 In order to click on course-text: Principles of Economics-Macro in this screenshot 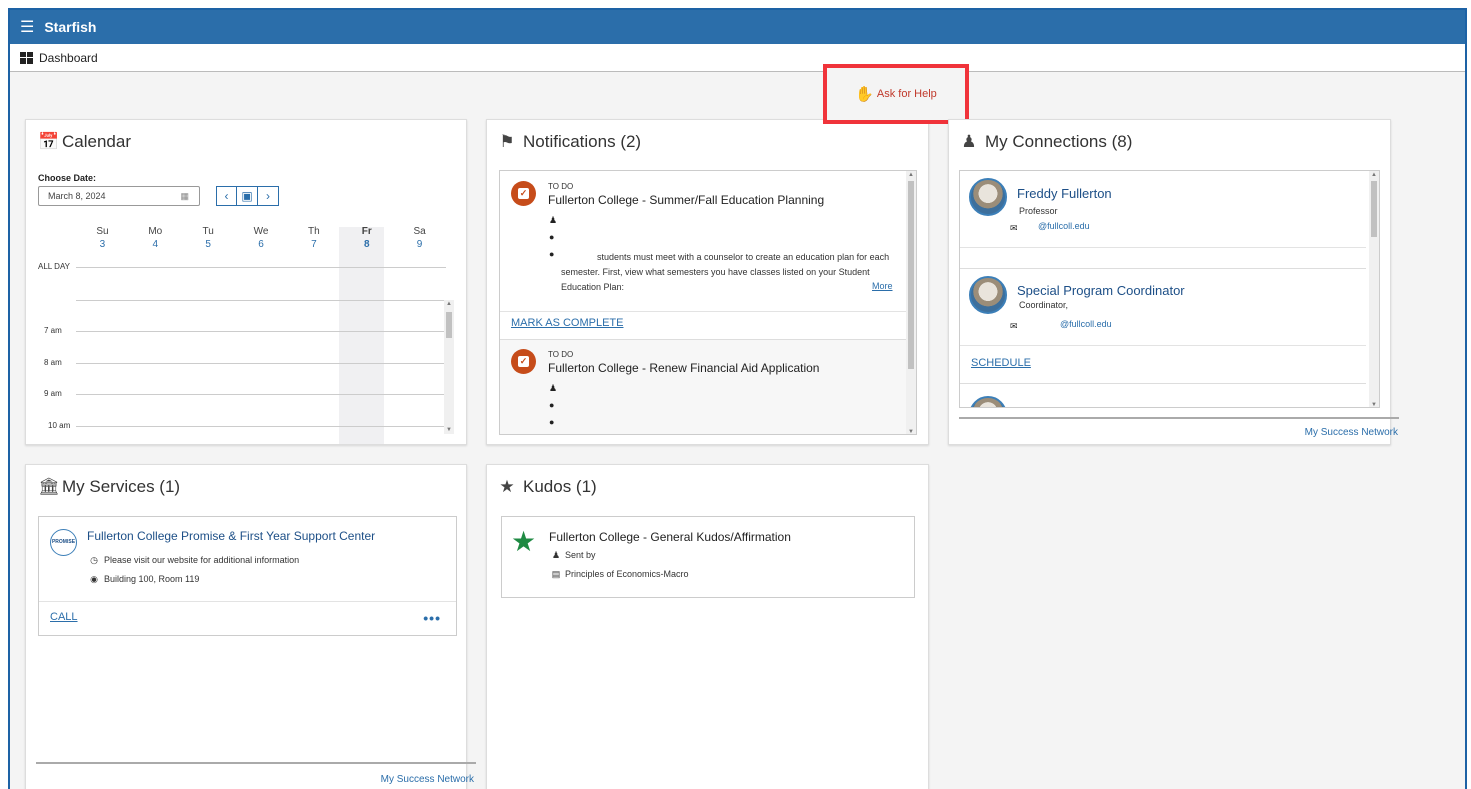, I will do `click(627, 574)`.